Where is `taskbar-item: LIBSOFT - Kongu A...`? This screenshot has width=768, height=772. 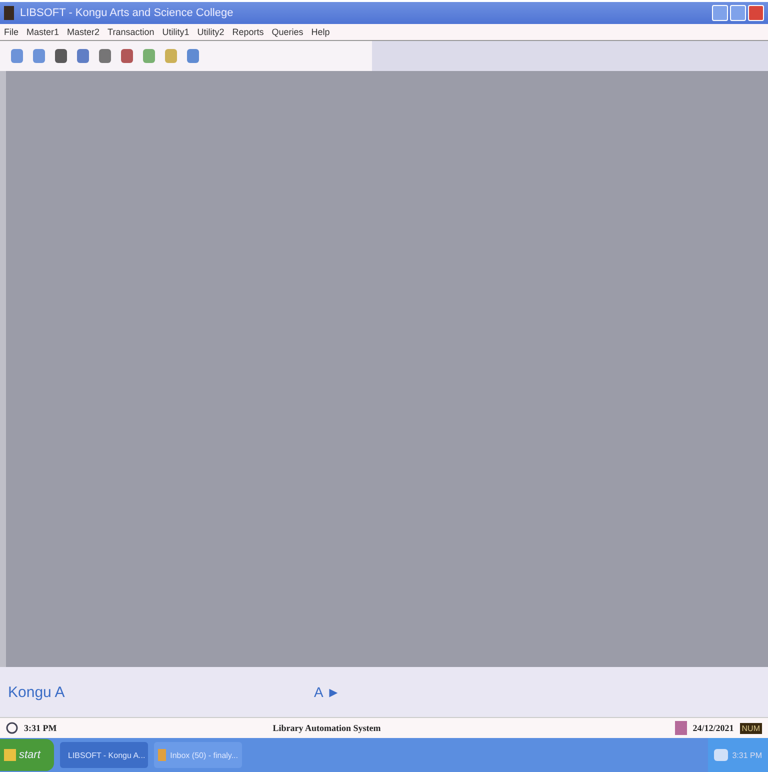 taskbar-item: LIBSOFT - Kongu A... is located at coordinates (104, 755).